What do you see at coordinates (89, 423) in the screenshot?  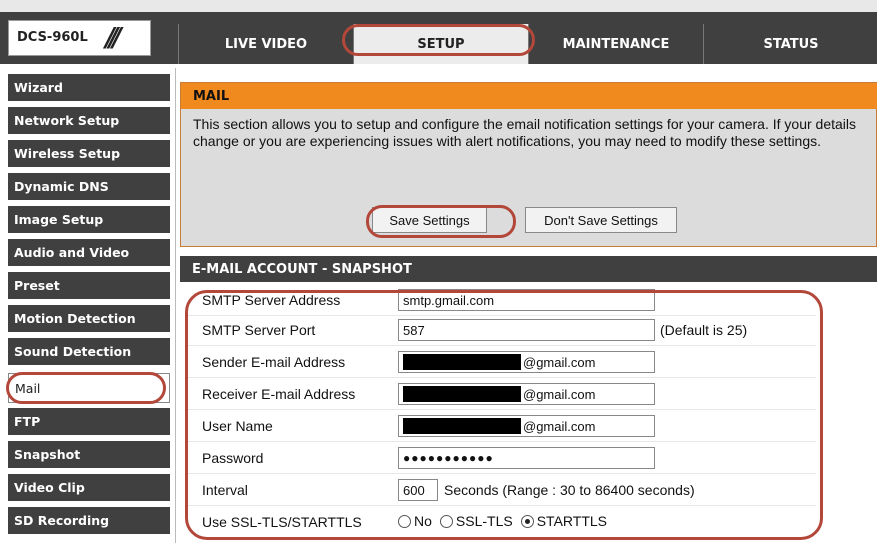 I see `sidebar-item-ftp: FTP` at bounding box center [89, 423].